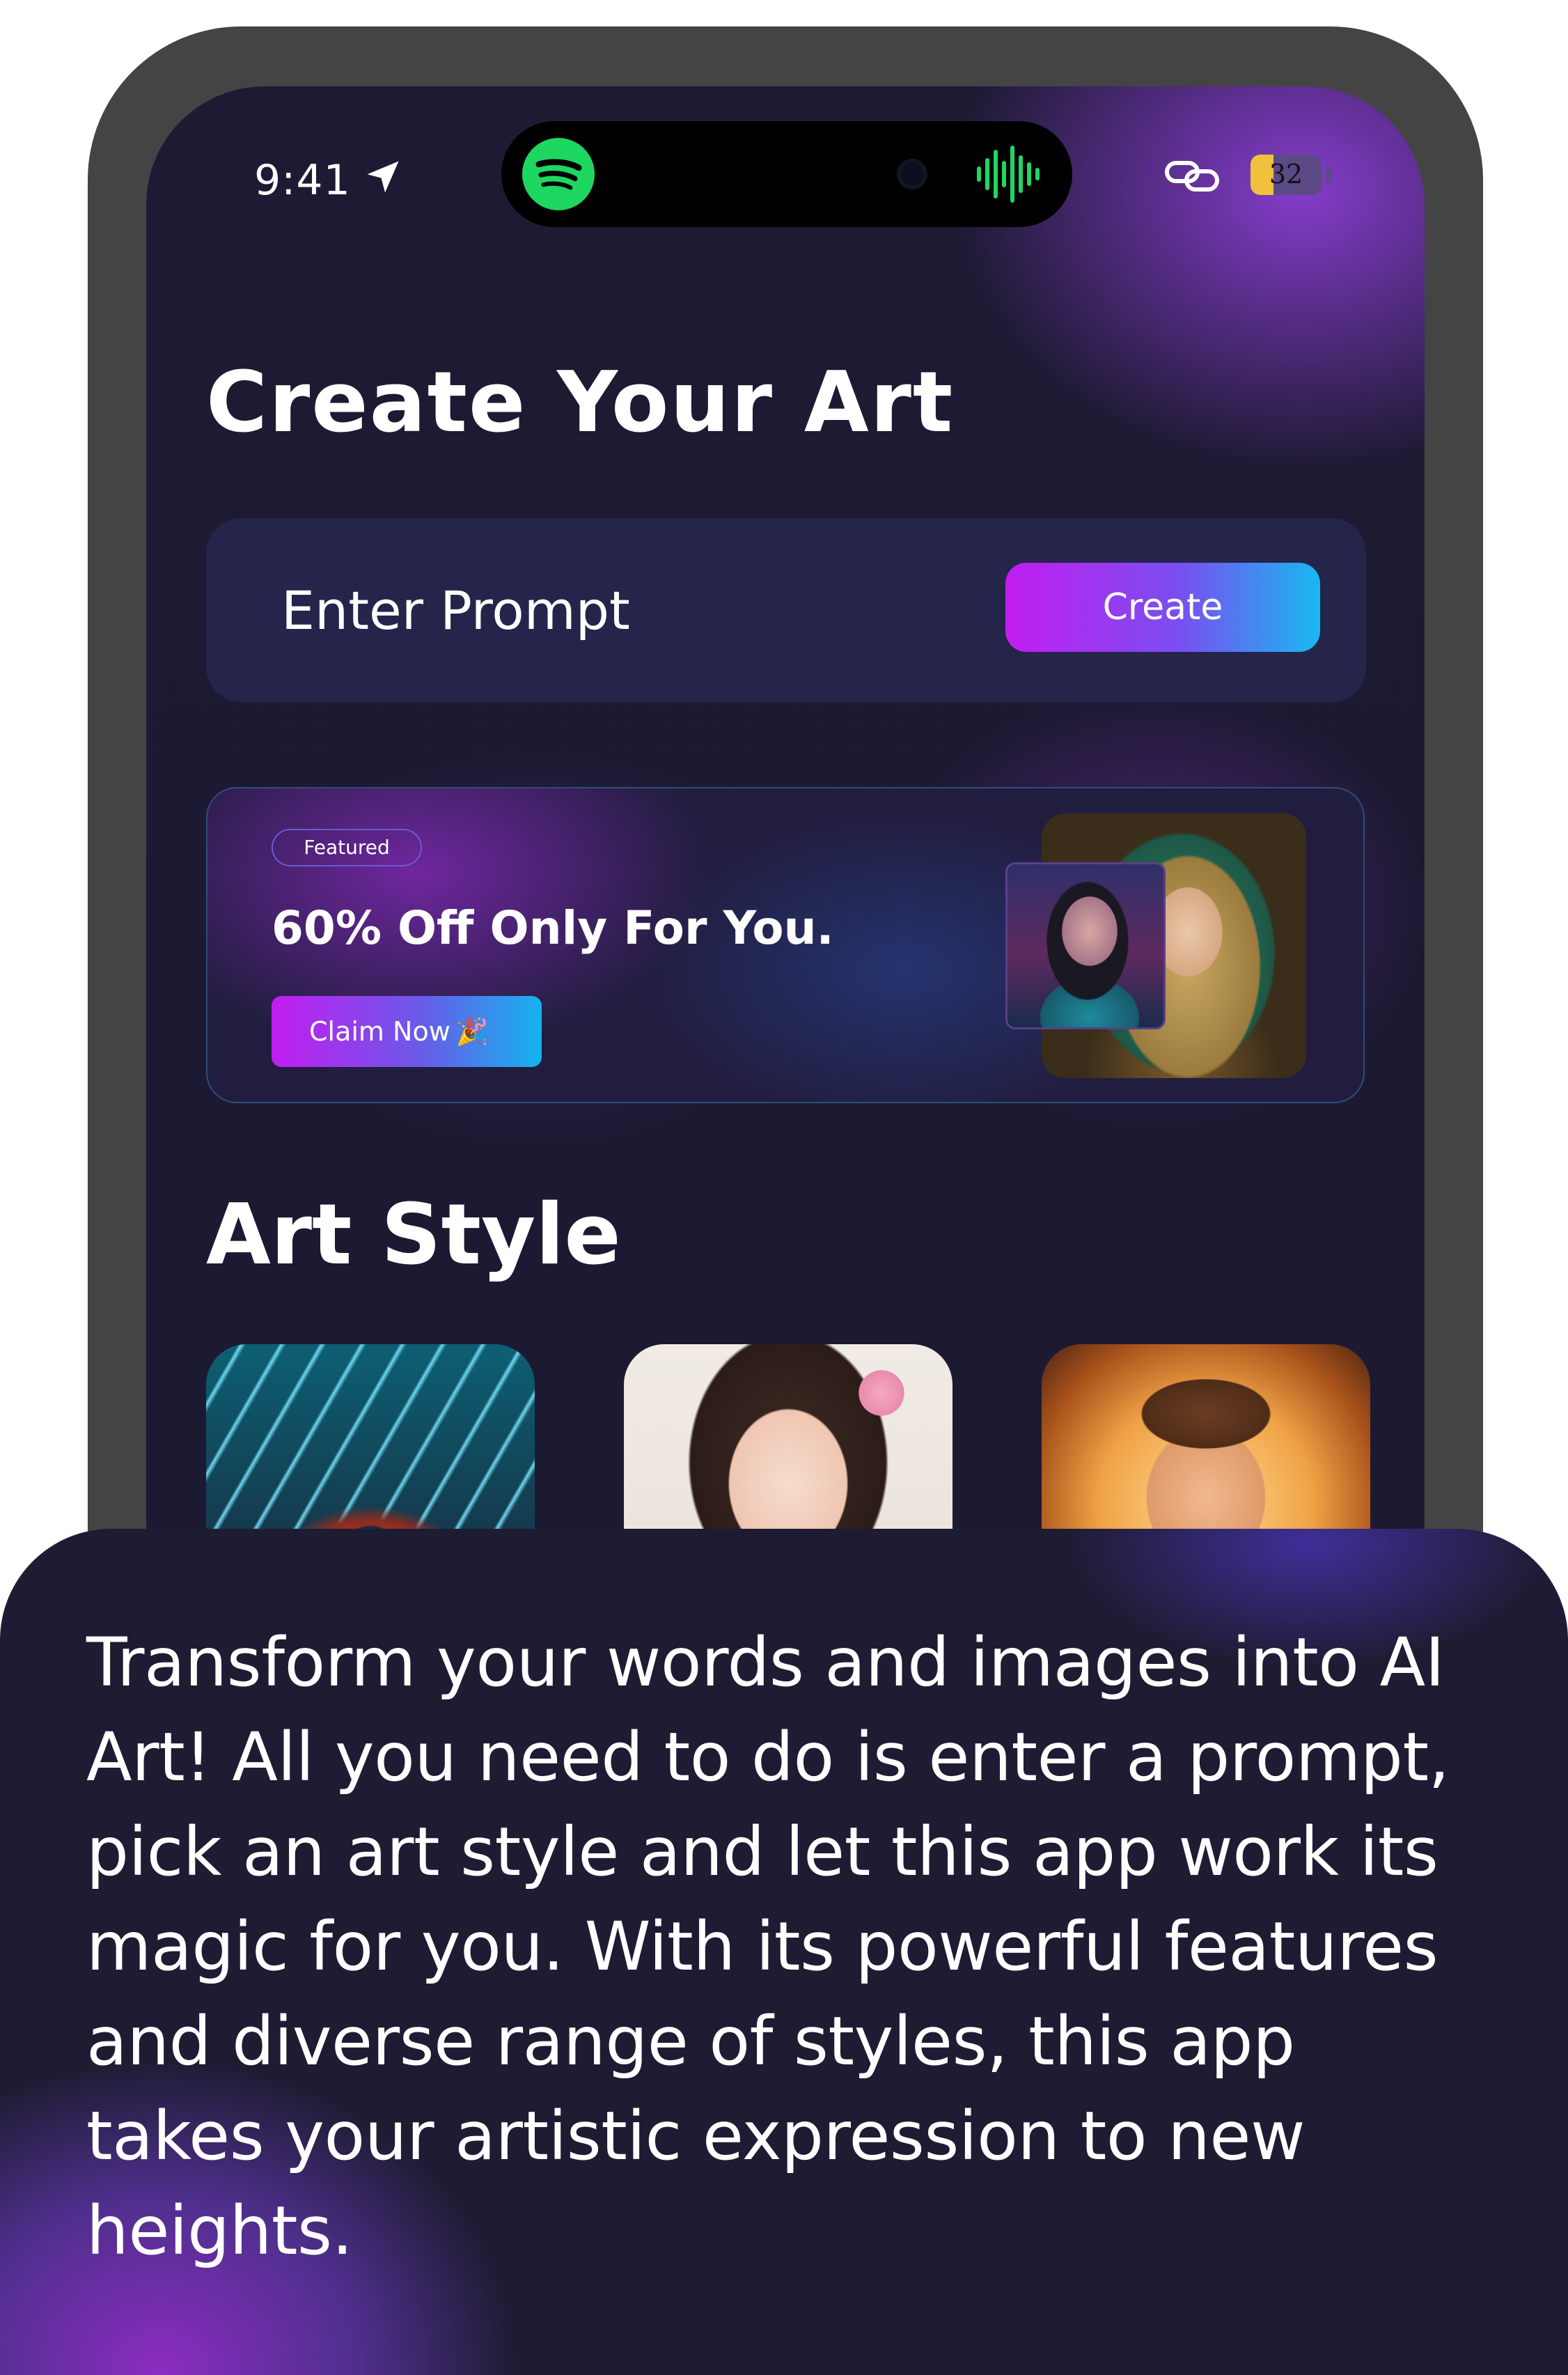 This screenshot has height=2375, width=1568. What do you see at coordinates (912, 174) in the screenshot?
I see `front-camera` at bounding box center [912, 174].